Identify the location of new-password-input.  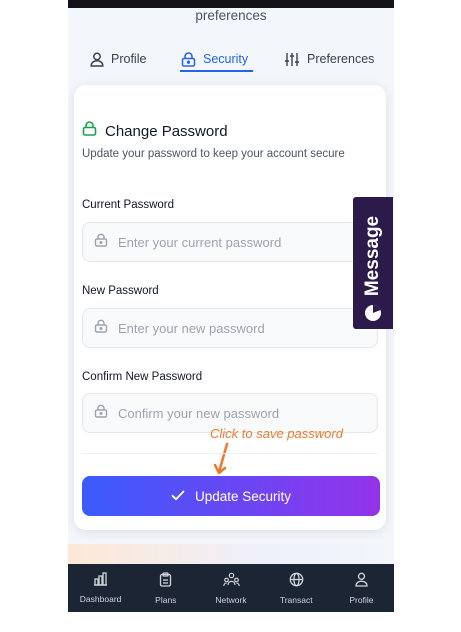
(246, 328).